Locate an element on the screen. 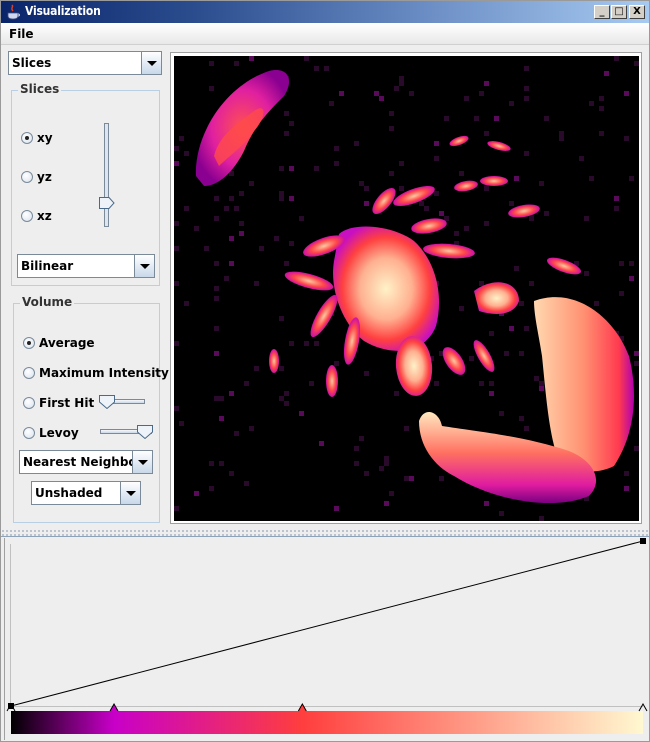 This screenshot has height=742, width=650. opacity-control-point is located at coordinates (643, 541).